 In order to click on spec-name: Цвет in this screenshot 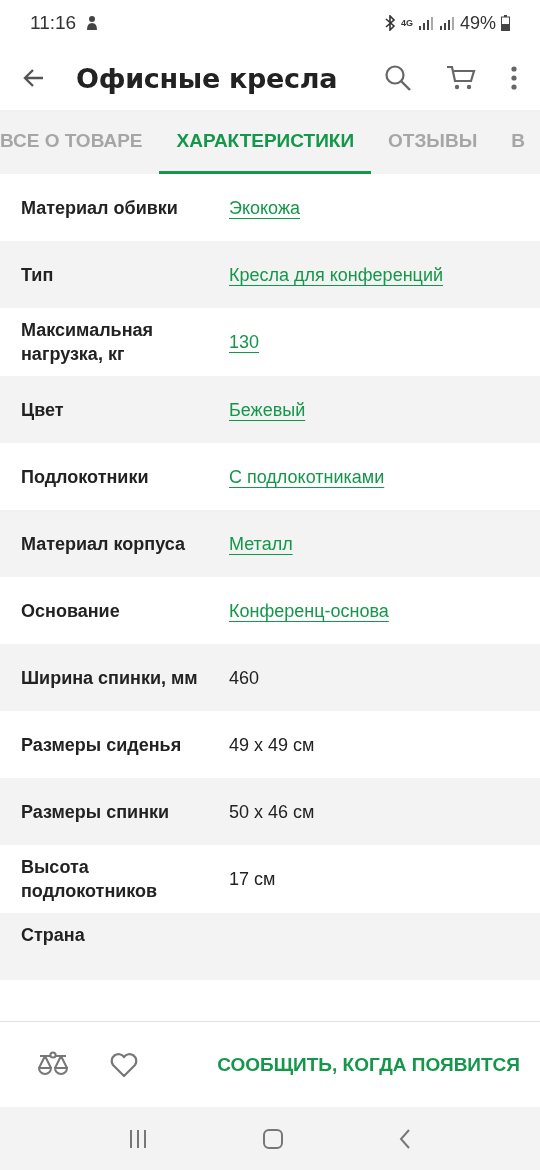, I will do `click(43, 410)`.